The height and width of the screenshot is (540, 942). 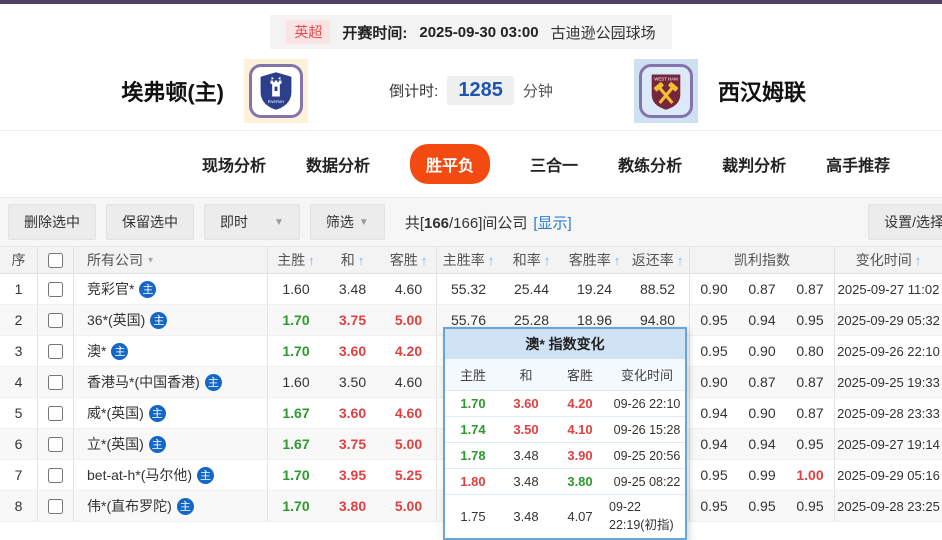 What do you see at coordinates (554, 164) in the screenshot?
I see `tab-three-in-one: 三合一` at bounding box center [554, 164].